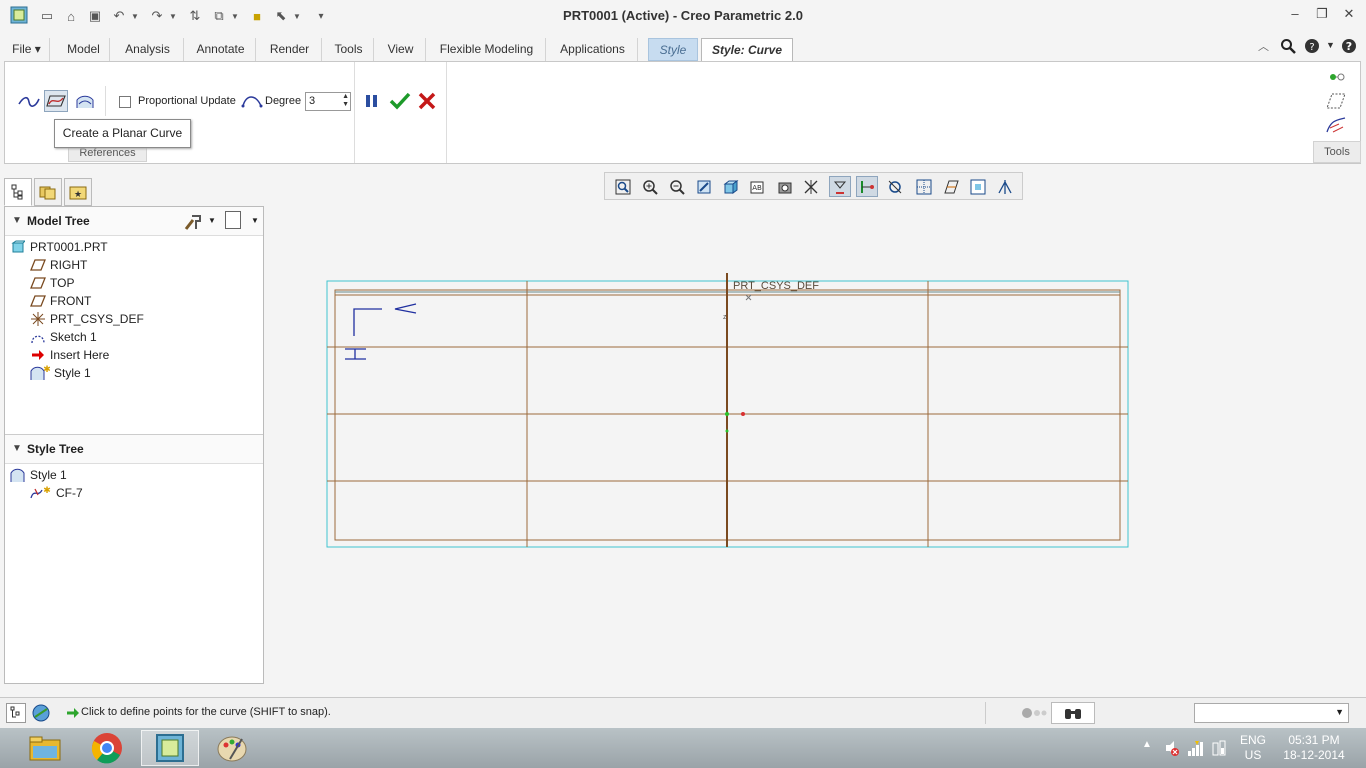 The height and width of the screenshot is (768, 1366). Describe the element at coordinates (487, 49) in the screenshot. I see `tab-flexible-modeling: Flexible Modeling` at that location.